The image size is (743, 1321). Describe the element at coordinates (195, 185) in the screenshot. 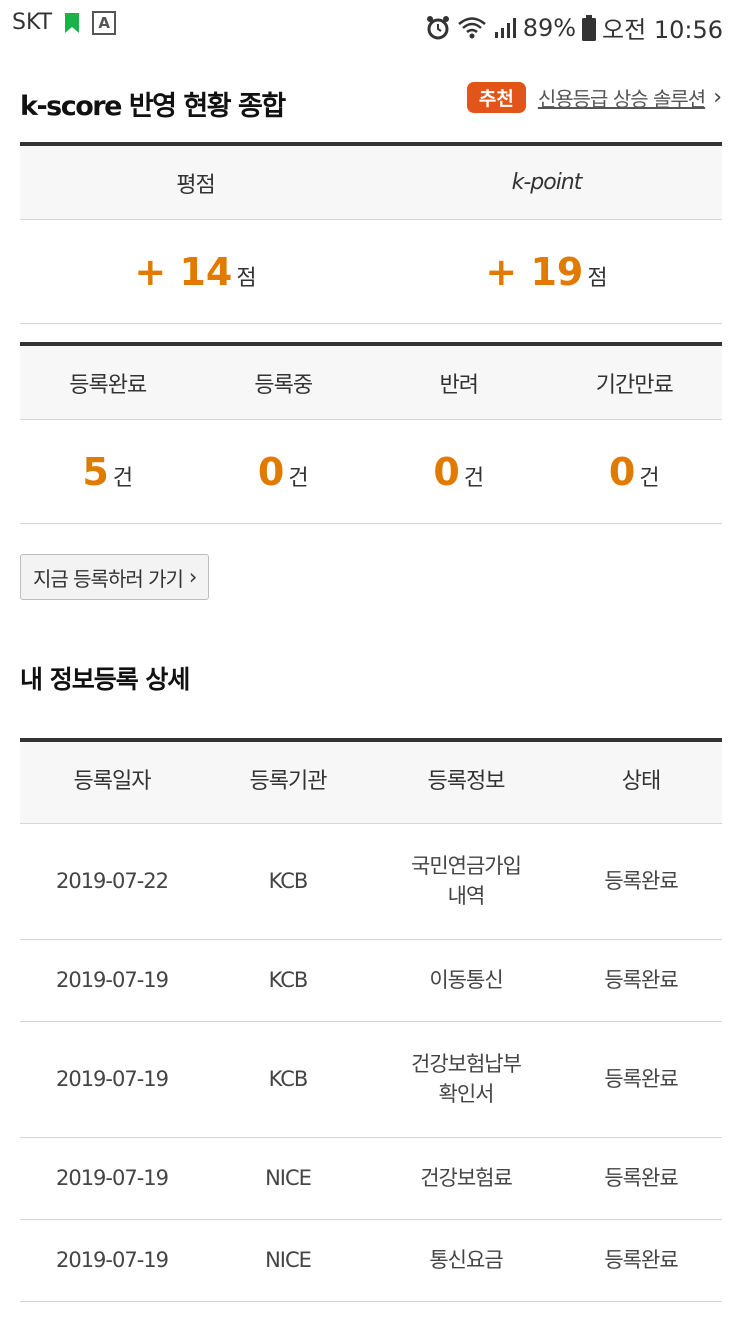

I see `score-header-rating: 평점` at that location.